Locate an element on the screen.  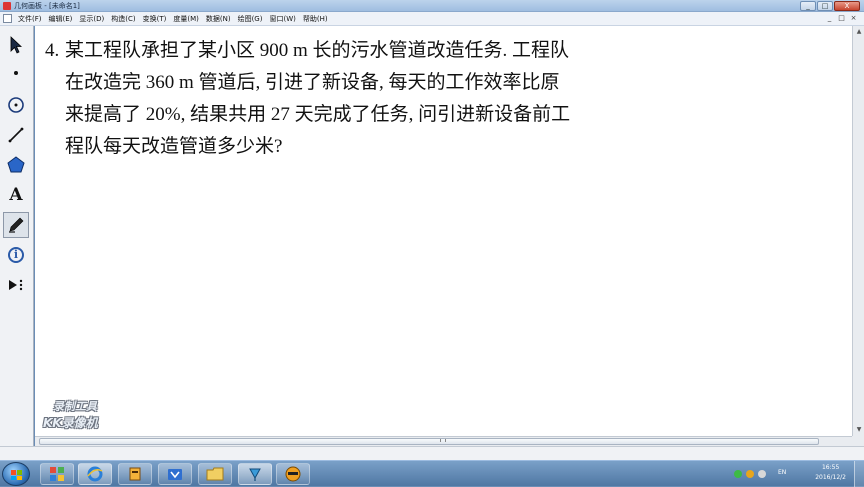
menu-window: 窗口(W) is located at coordinates (282, 19).